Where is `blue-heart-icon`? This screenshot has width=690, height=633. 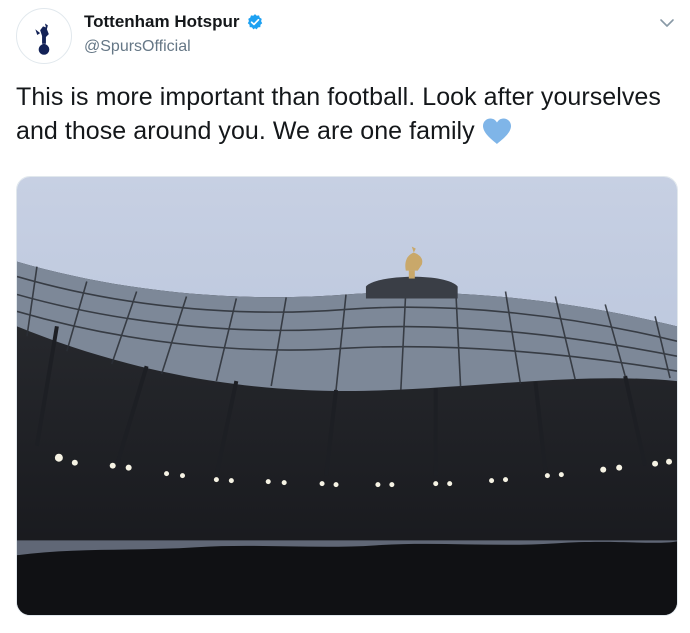
blue-heart-icon is located at coordinates (496, 131).